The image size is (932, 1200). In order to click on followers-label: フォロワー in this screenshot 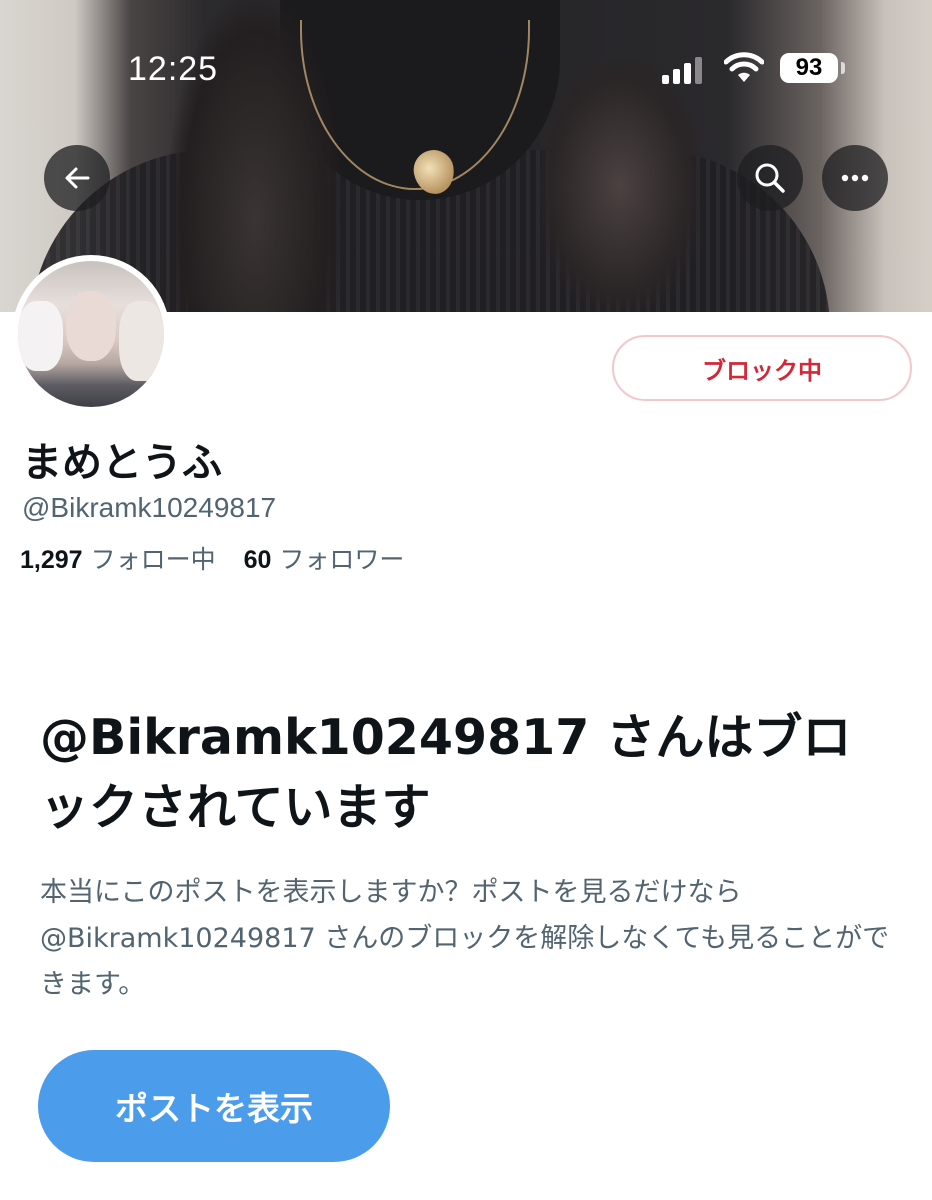, I will do `click(342, 559)`.